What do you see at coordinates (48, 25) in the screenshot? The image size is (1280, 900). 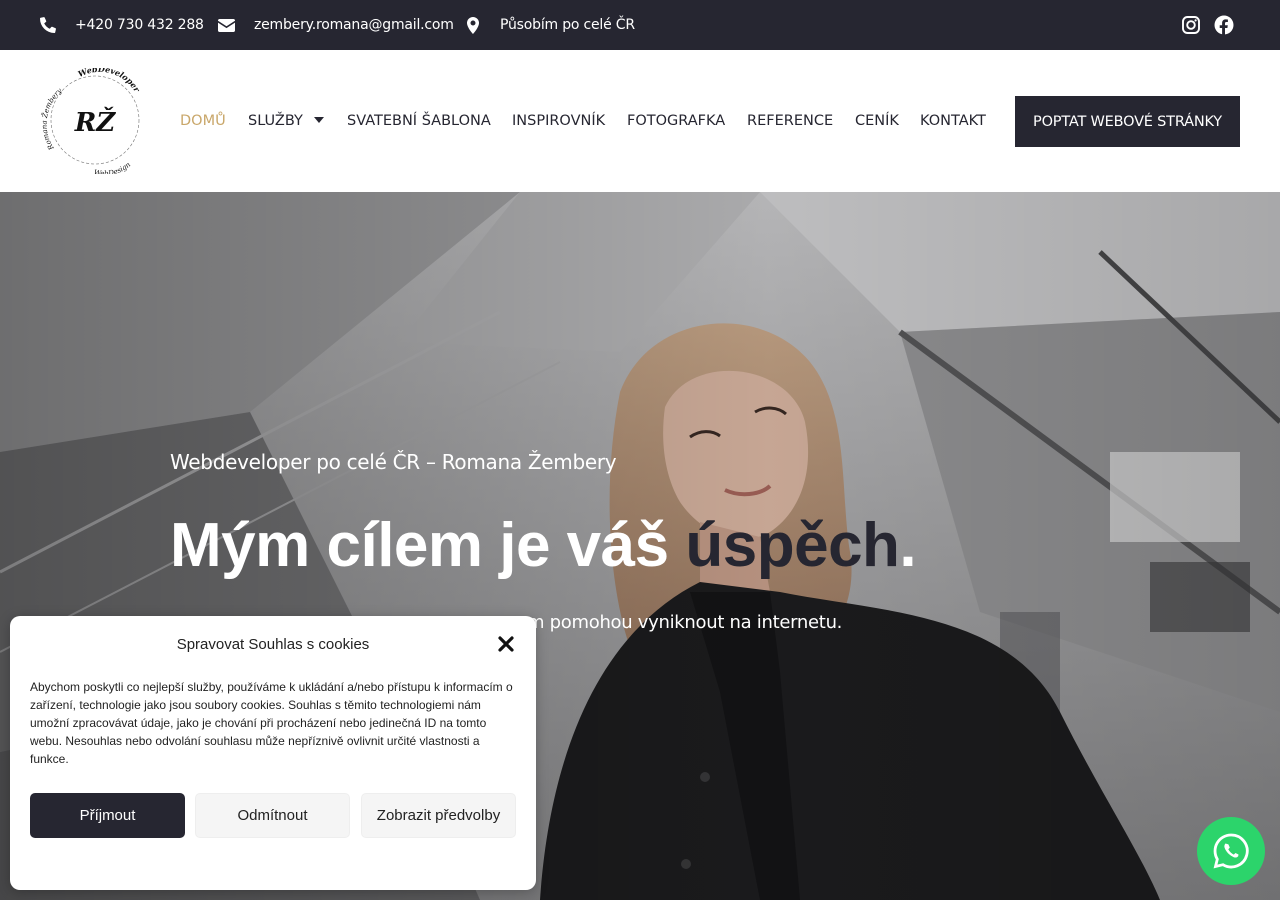 I see `phone-icon` at bounding box center [48, 25].